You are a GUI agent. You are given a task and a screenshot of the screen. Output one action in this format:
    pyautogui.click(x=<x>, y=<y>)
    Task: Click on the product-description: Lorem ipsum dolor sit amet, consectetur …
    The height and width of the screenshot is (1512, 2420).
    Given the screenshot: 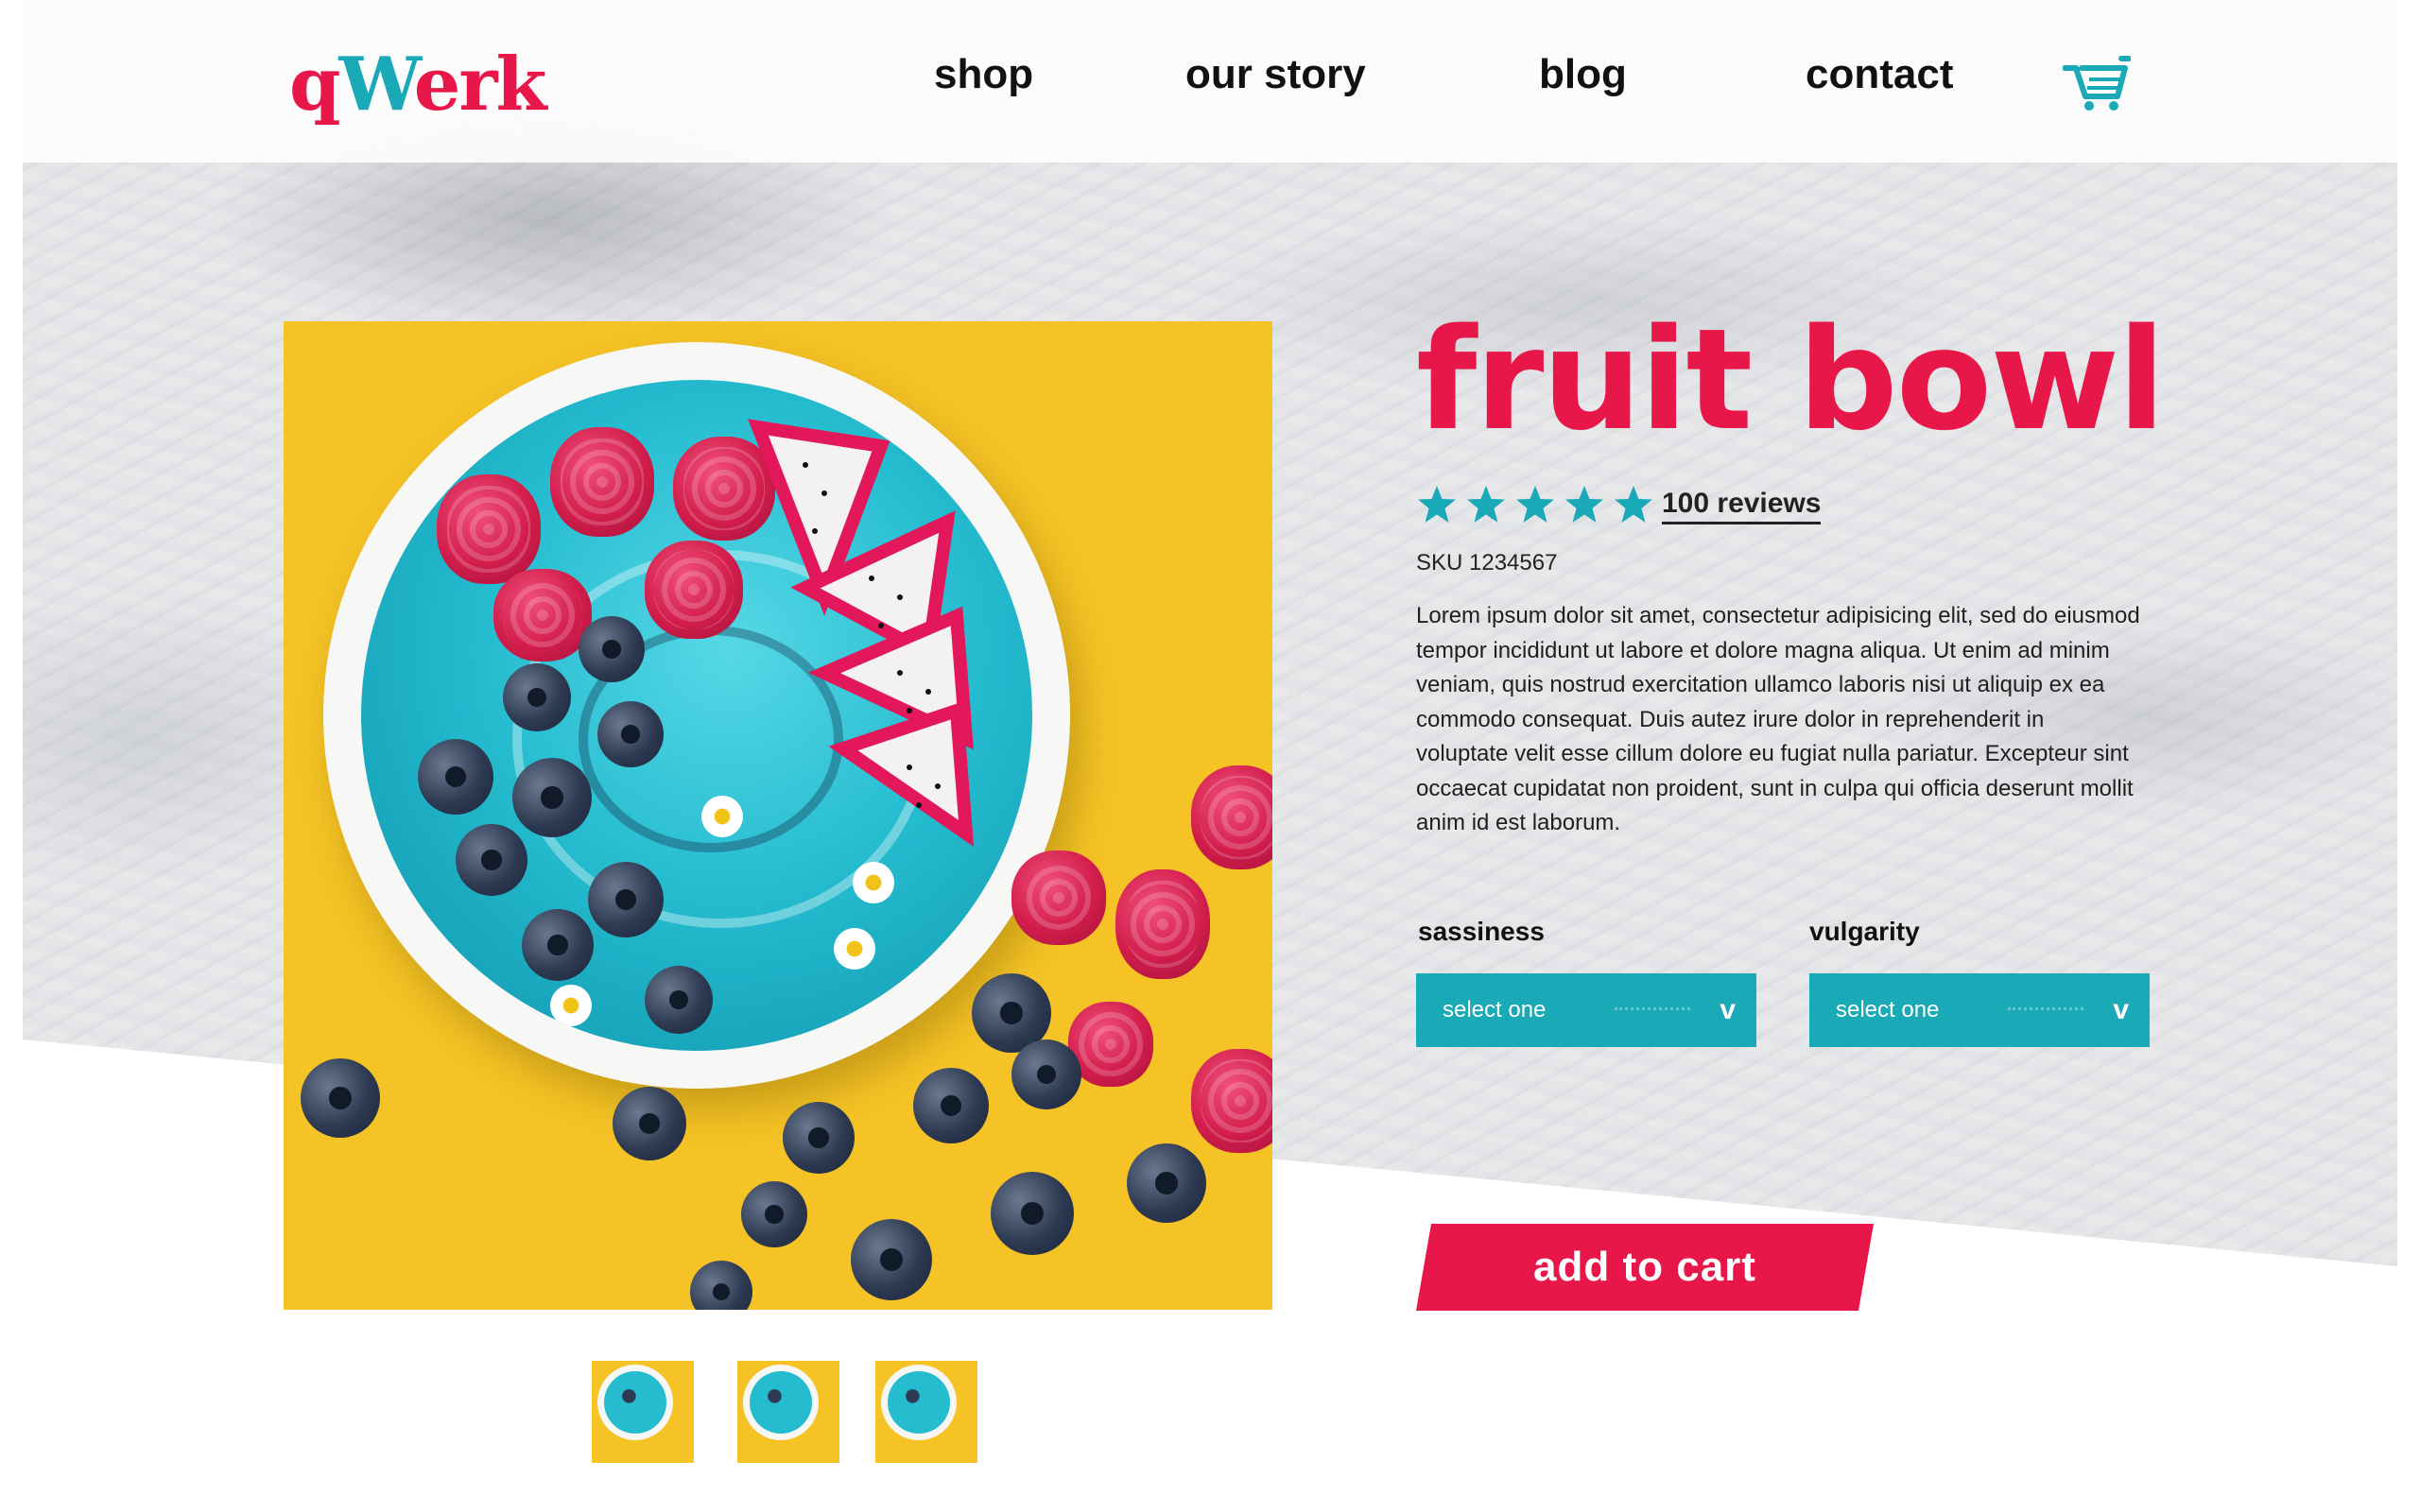 What is the action you would take?
    pyautogui.click(x=1778, y=719)
    